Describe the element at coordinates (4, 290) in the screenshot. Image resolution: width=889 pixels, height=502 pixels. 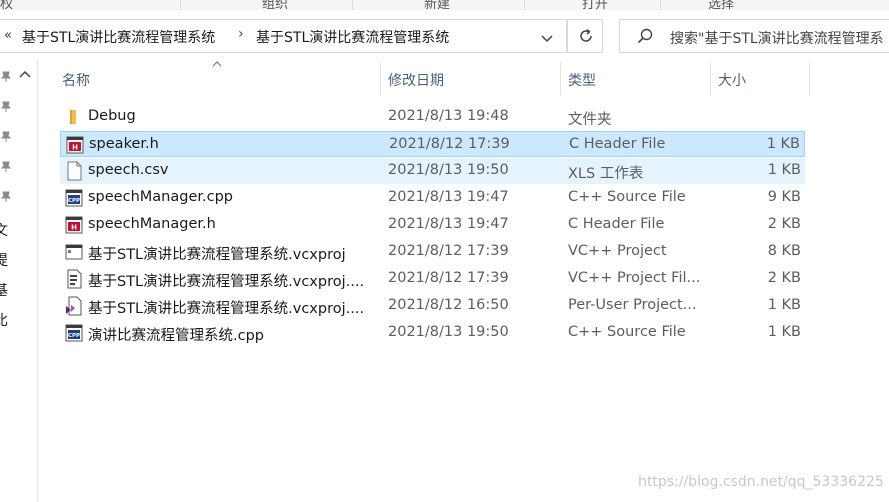
I see `nav-item-label: 基` at that location.